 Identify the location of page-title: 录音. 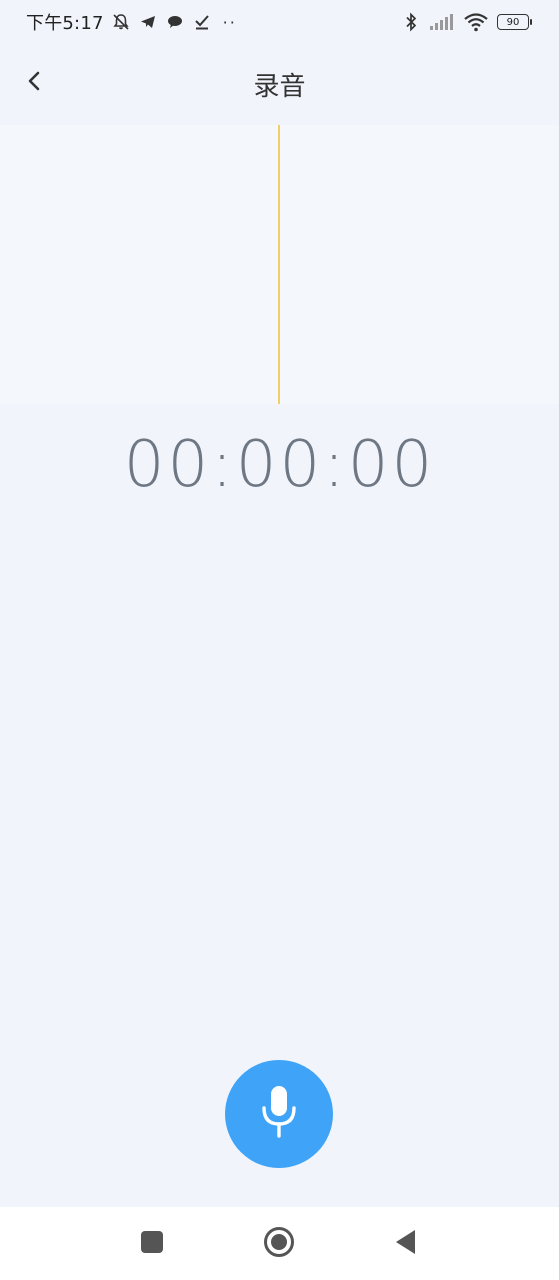
(279, 87).